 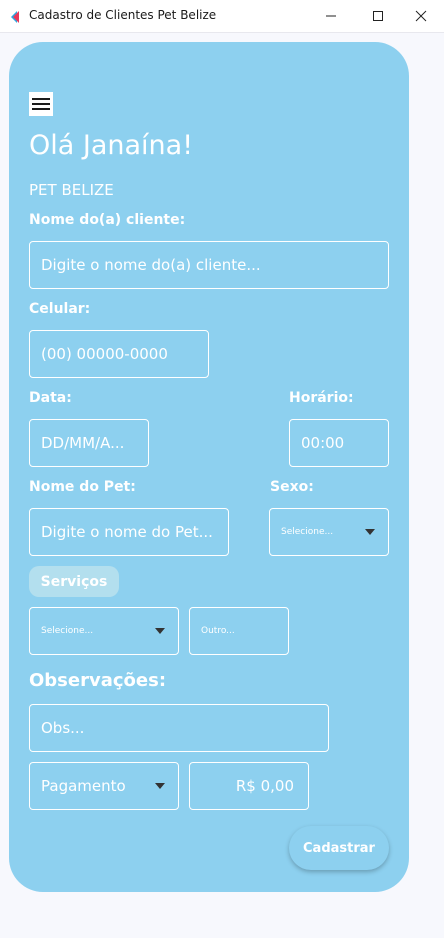 What do you see at coordinates (111, 145) in the screenshot?
I see `greeting-heading: Olá Janaína!` at bounding box center [111, 145].